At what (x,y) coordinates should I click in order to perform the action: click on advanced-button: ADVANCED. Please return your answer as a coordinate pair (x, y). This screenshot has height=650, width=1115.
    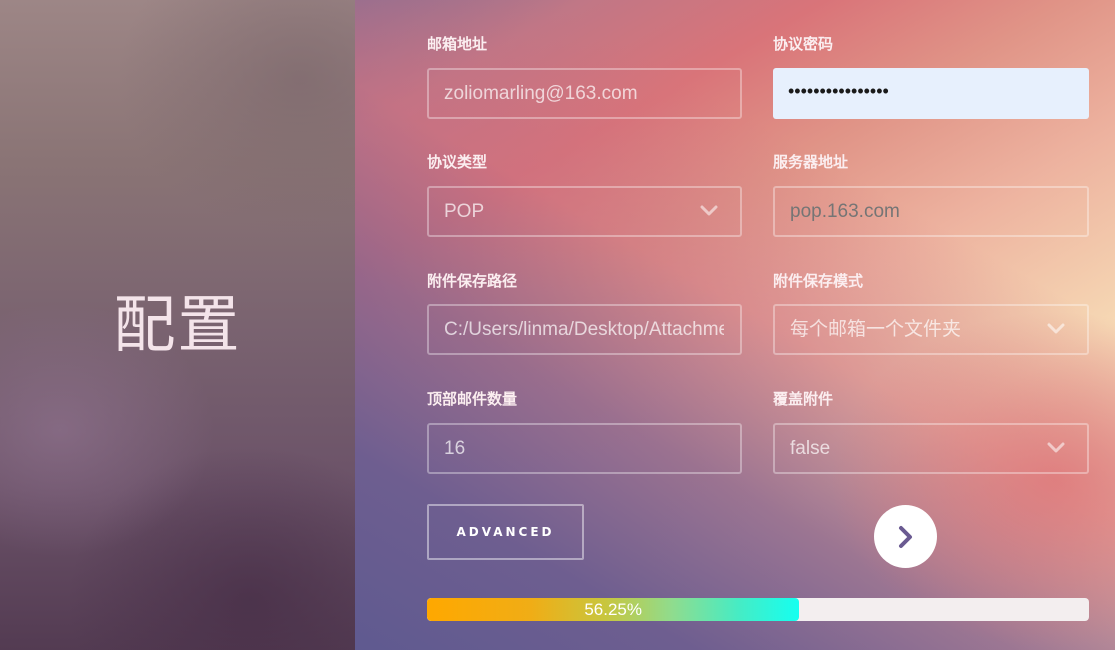
    Looking at the image, I should click on (505, 532).